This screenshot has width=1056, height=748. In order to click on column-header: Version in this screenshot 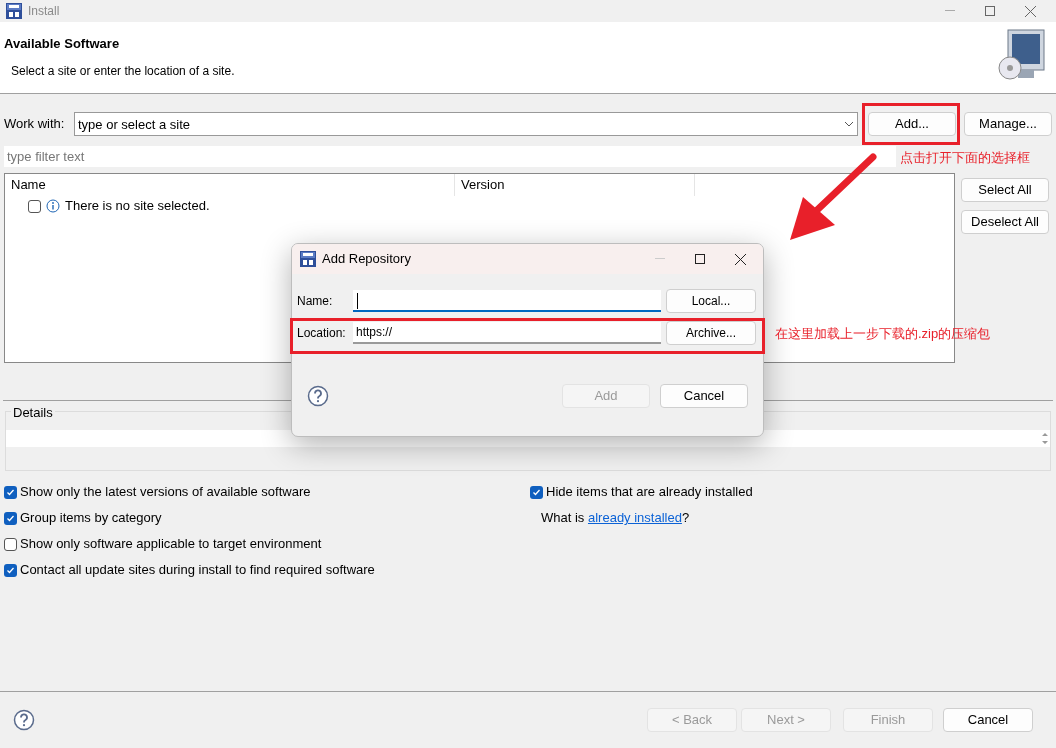, I will do `click(575, 185)`.